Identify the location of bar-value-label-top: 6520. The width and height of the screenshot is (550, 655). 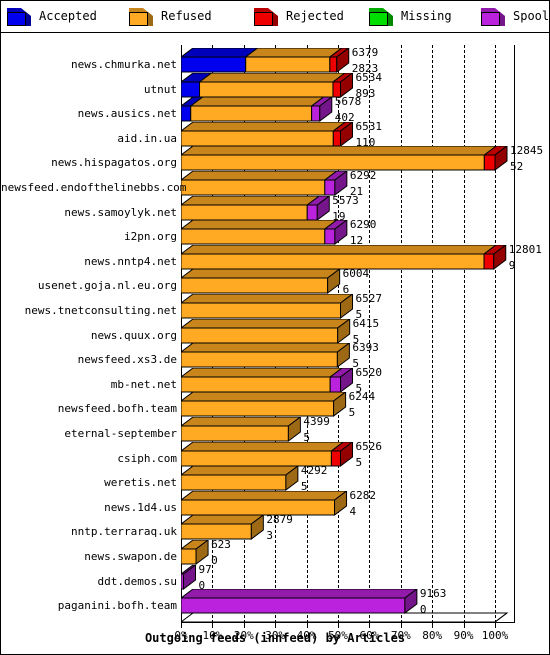
(369, 372).